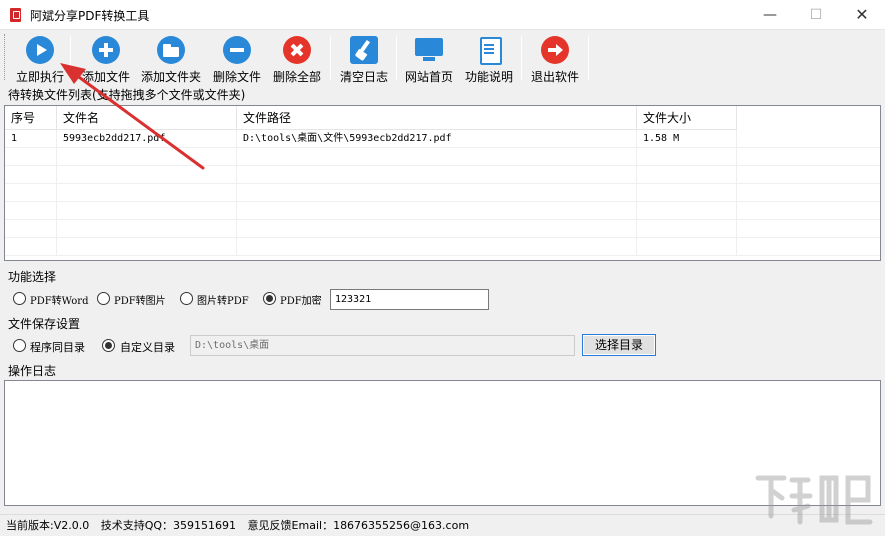  I want to click on delete-all-icon, so click(297, 50).